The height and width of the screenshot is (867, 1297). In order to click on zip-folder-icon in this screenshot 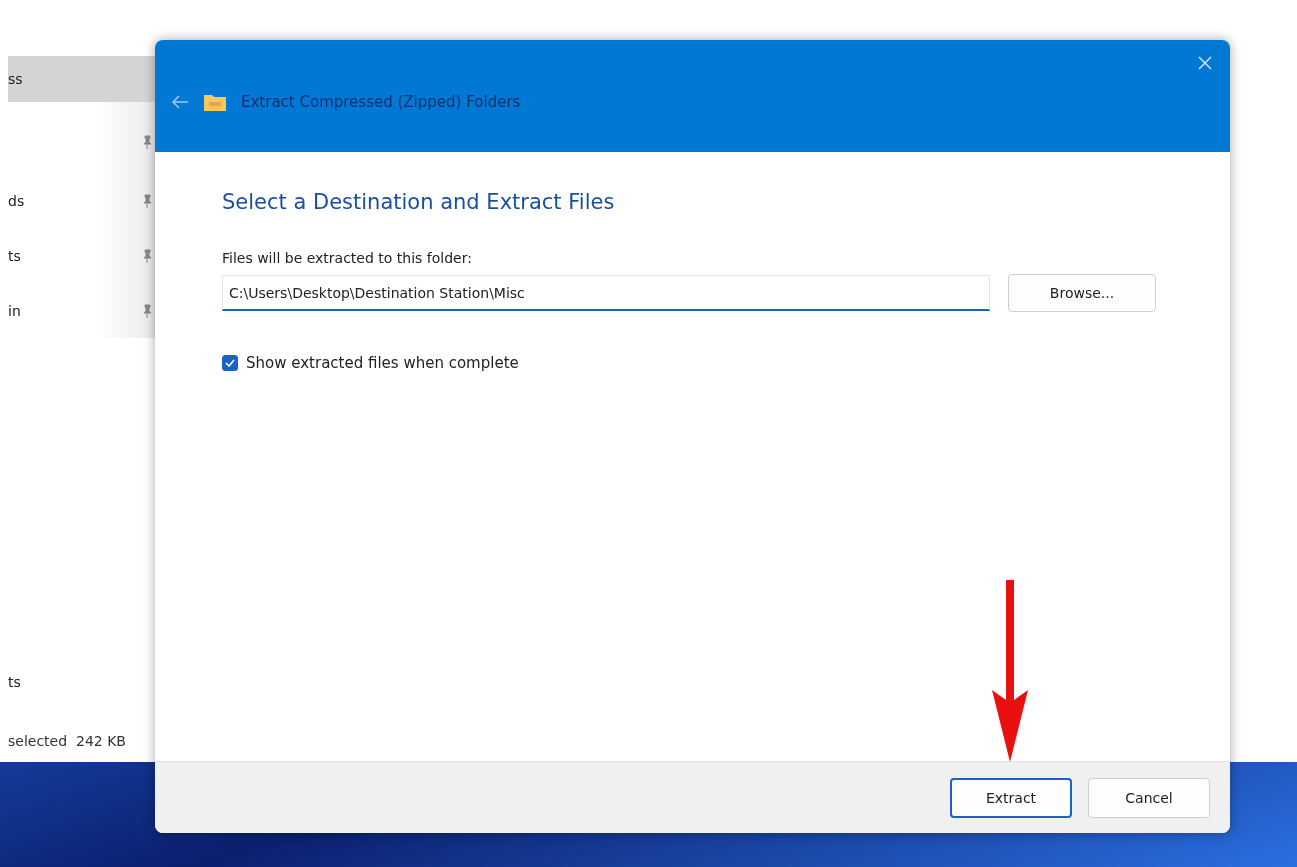, I will do `click(215, 102)`.